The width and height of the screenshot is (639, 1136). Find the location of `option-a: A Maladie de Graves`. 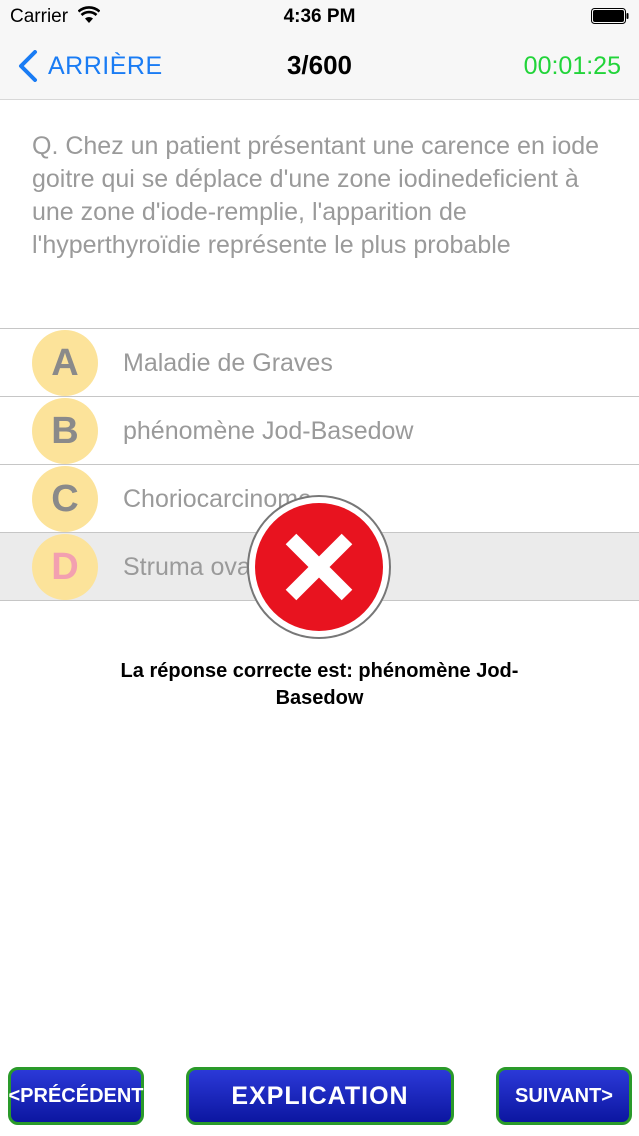

option-a: A Maladie de Graves is located at coordinates (319, 362).